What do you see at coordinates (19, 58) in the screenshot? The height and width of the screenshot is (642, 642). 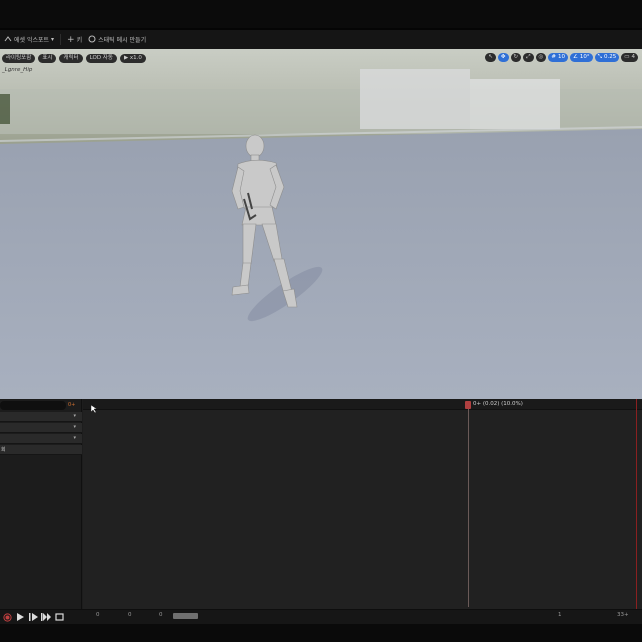 I see `lighting-pill: 라이팅포함` at bounding box center [19, 58].